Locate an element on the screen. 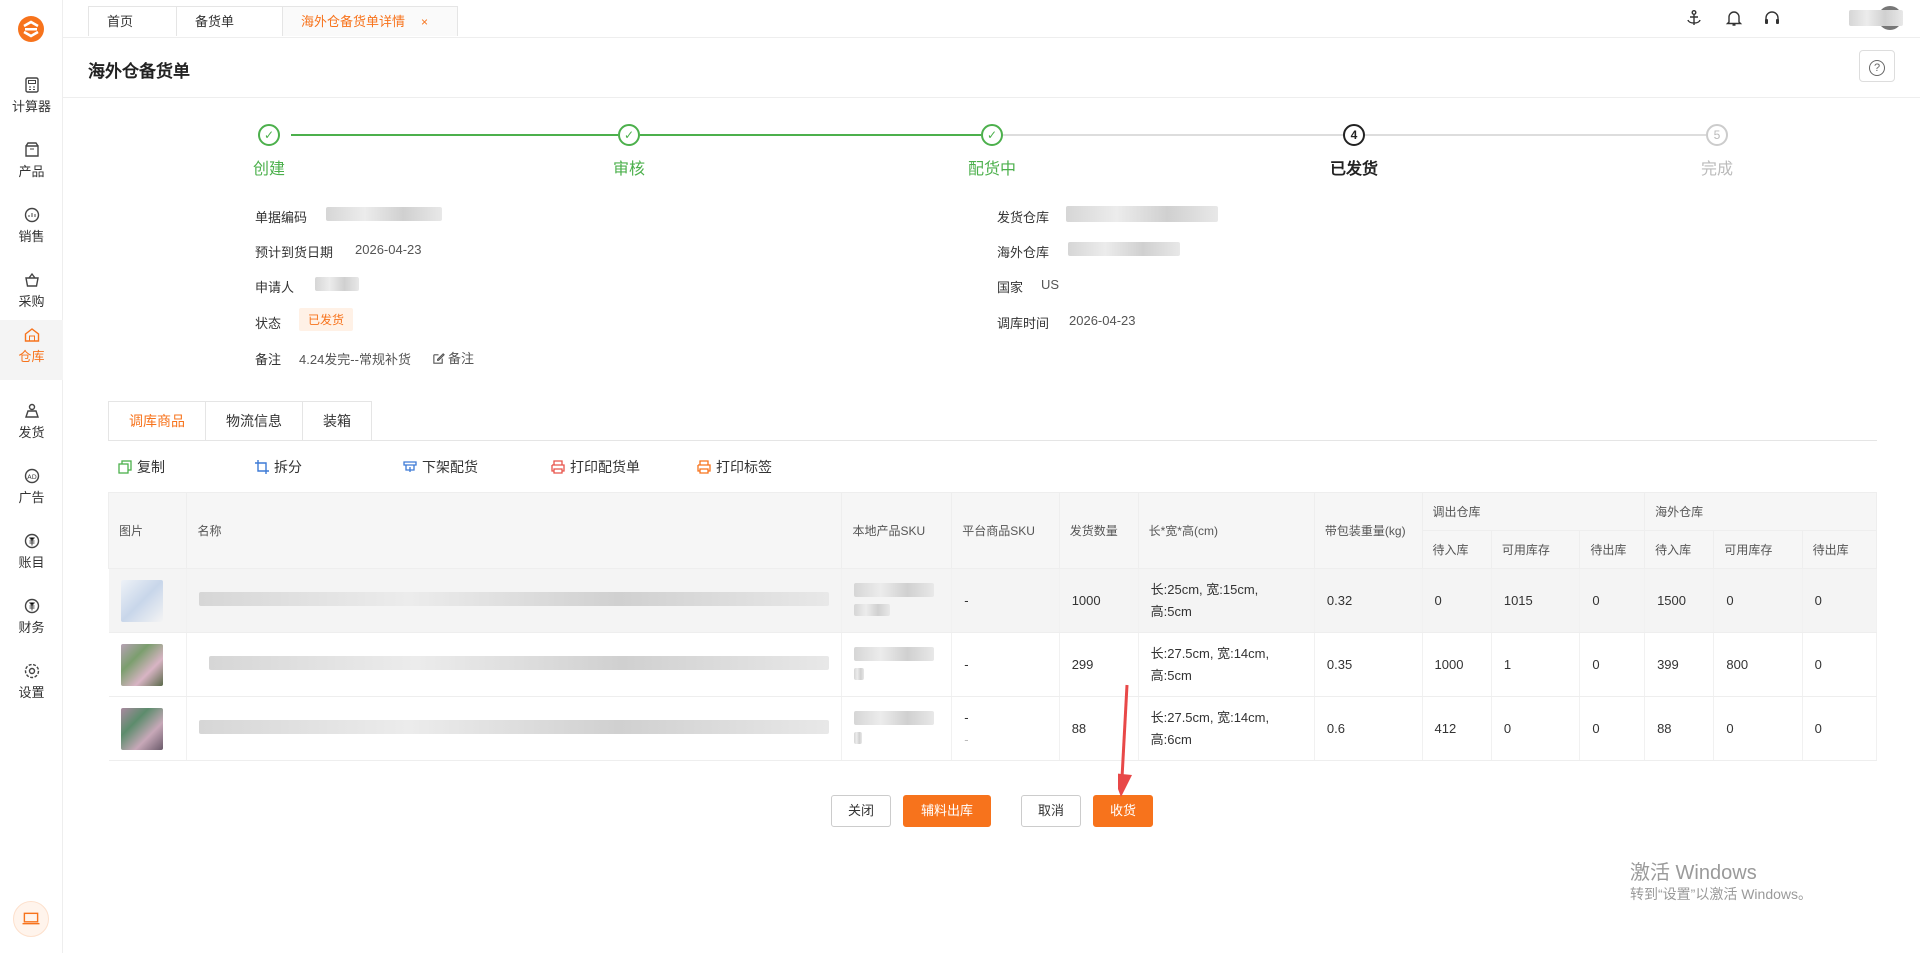 The width and height of the screenshot is (1920, 953). header-pending-in: 待入库 is located at coordinates (1679, 549).